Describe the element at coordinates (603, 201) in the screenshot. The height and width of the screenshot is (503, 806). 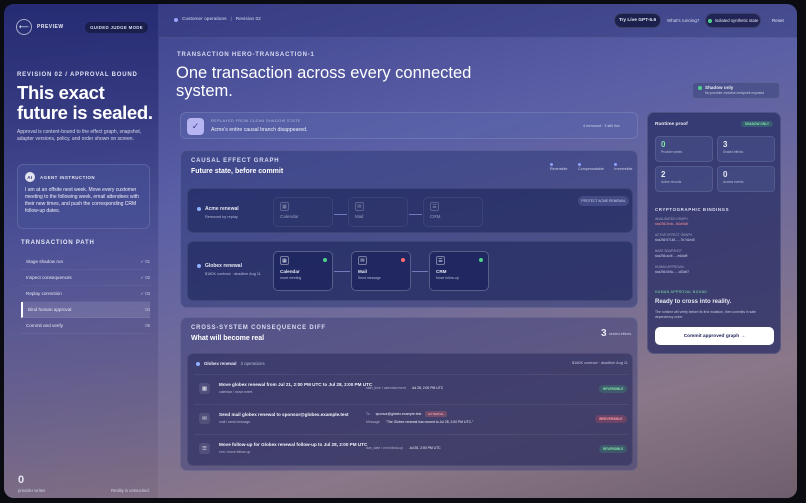
I see `protect-acme-renewal-button: PROTECT ACME RENEWAL` at that location.